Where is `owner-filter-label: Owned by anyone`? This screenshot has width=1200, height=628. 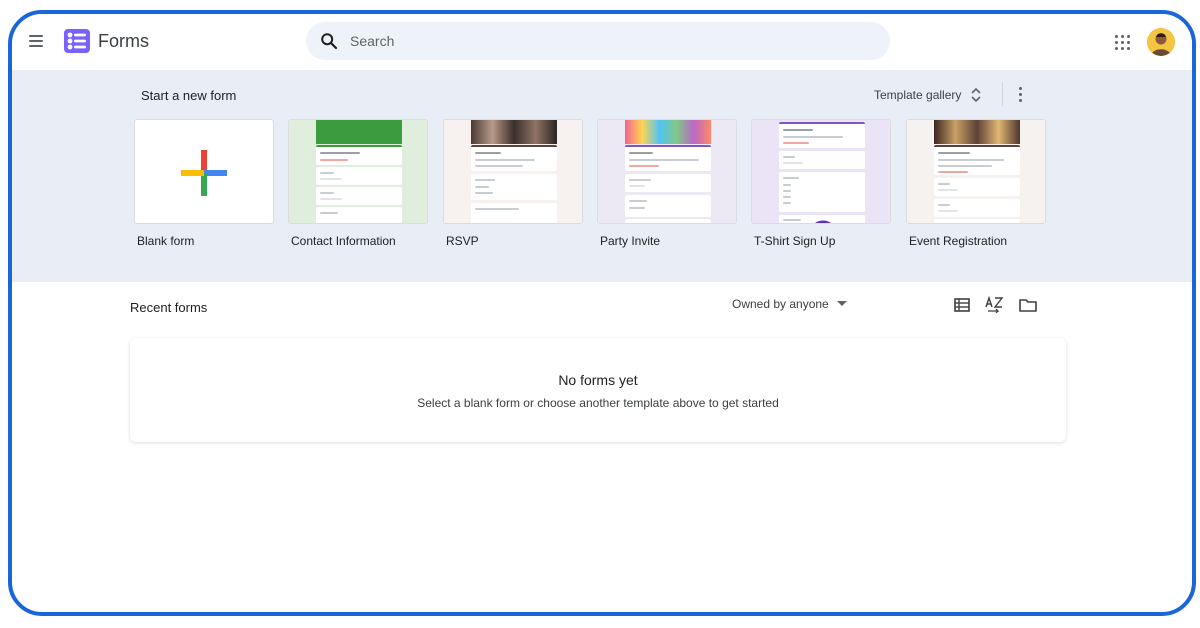
owner-filter-label: Owned by anyone is located at coordinates (780, 304).